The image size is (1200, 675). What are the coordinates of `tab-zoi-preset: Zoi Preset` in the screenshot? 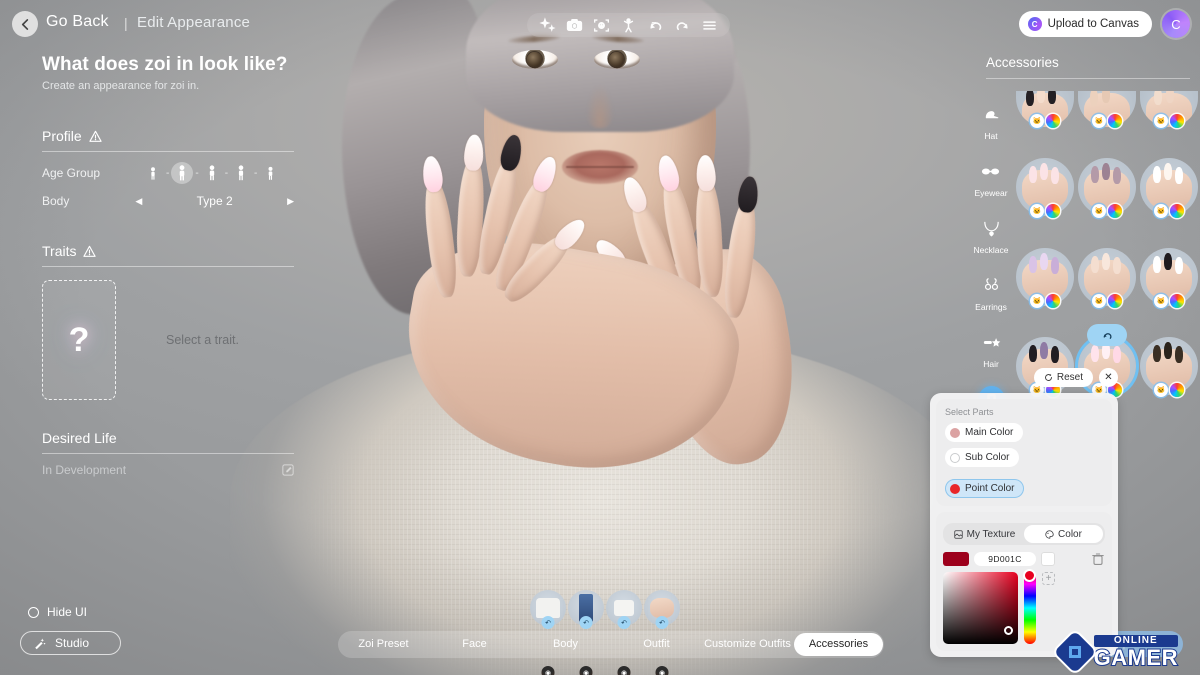 It's located at (383, 644).